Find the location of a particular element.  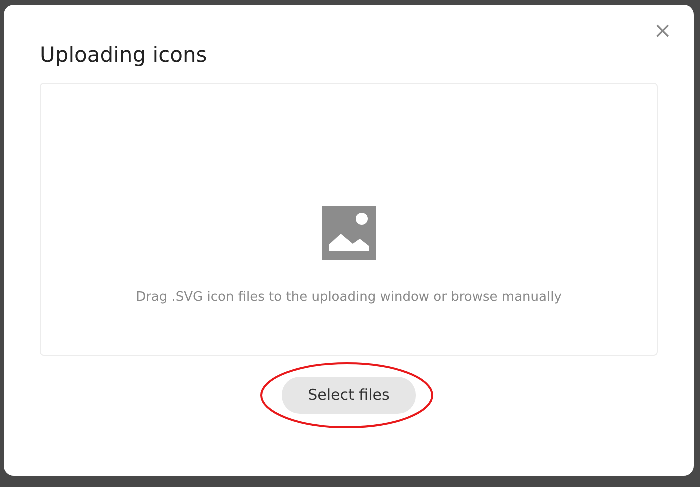

image-icon is located at coordinates (349, 233).